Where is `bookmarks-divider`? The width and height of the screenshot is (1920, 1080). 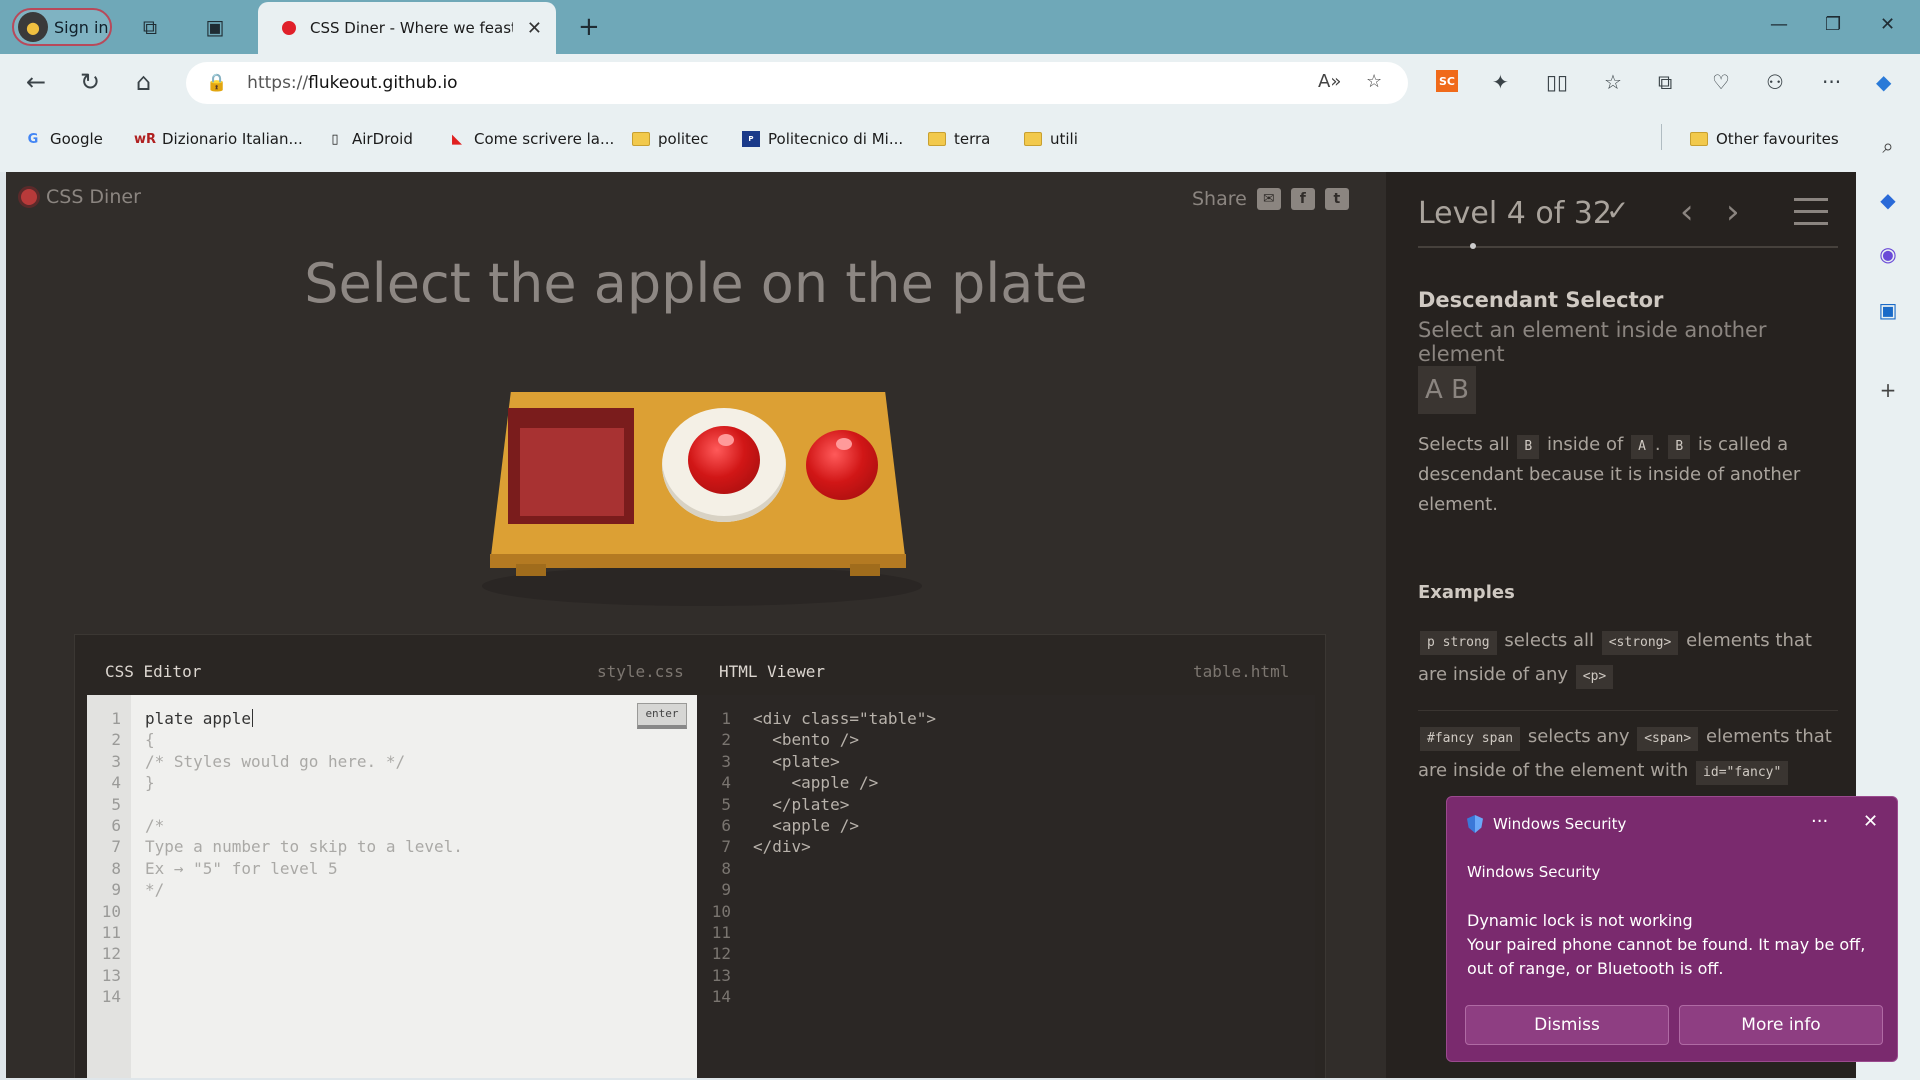 bookmarks-divider is located at coordinates (1661, 137).